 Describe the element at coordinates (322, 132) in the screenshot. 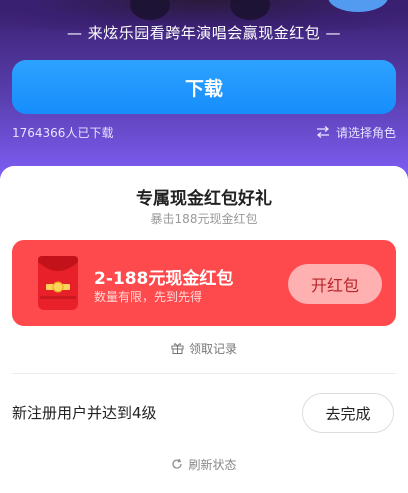

I see `swap-icon` at that location.